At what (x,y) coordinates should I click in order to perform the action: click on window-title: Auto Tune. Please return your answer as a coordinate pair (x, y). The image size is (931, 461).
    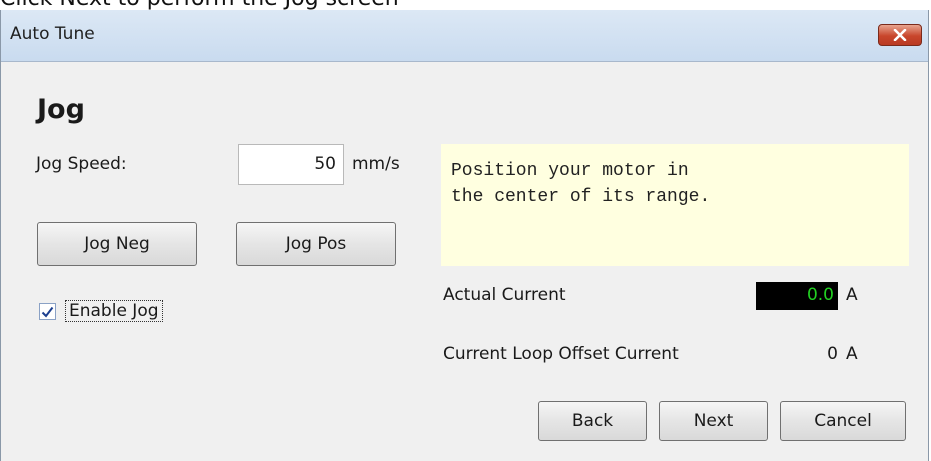
    Looking at the image, I should click on (52, 34).